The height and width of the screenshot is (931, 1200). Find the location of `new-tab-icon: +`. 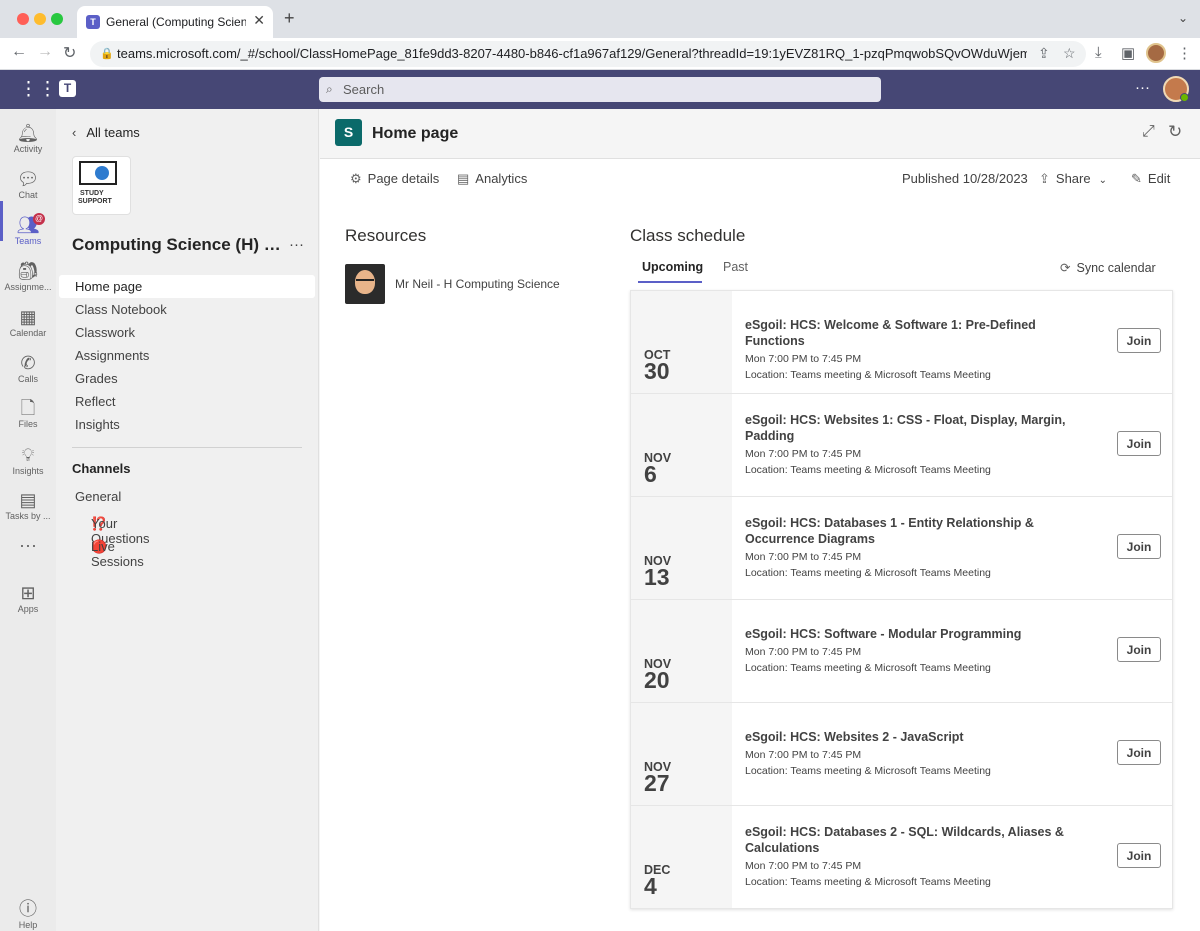

new-tab-icon: + is located at coordinates (289, 18).